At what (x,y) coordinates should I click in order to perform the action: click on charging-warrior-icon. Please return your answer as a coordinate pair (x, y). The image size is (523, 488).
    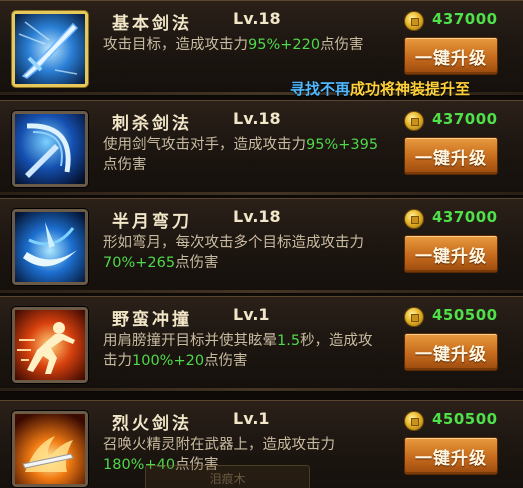
    Looking at the image, I should click on (50, 345).